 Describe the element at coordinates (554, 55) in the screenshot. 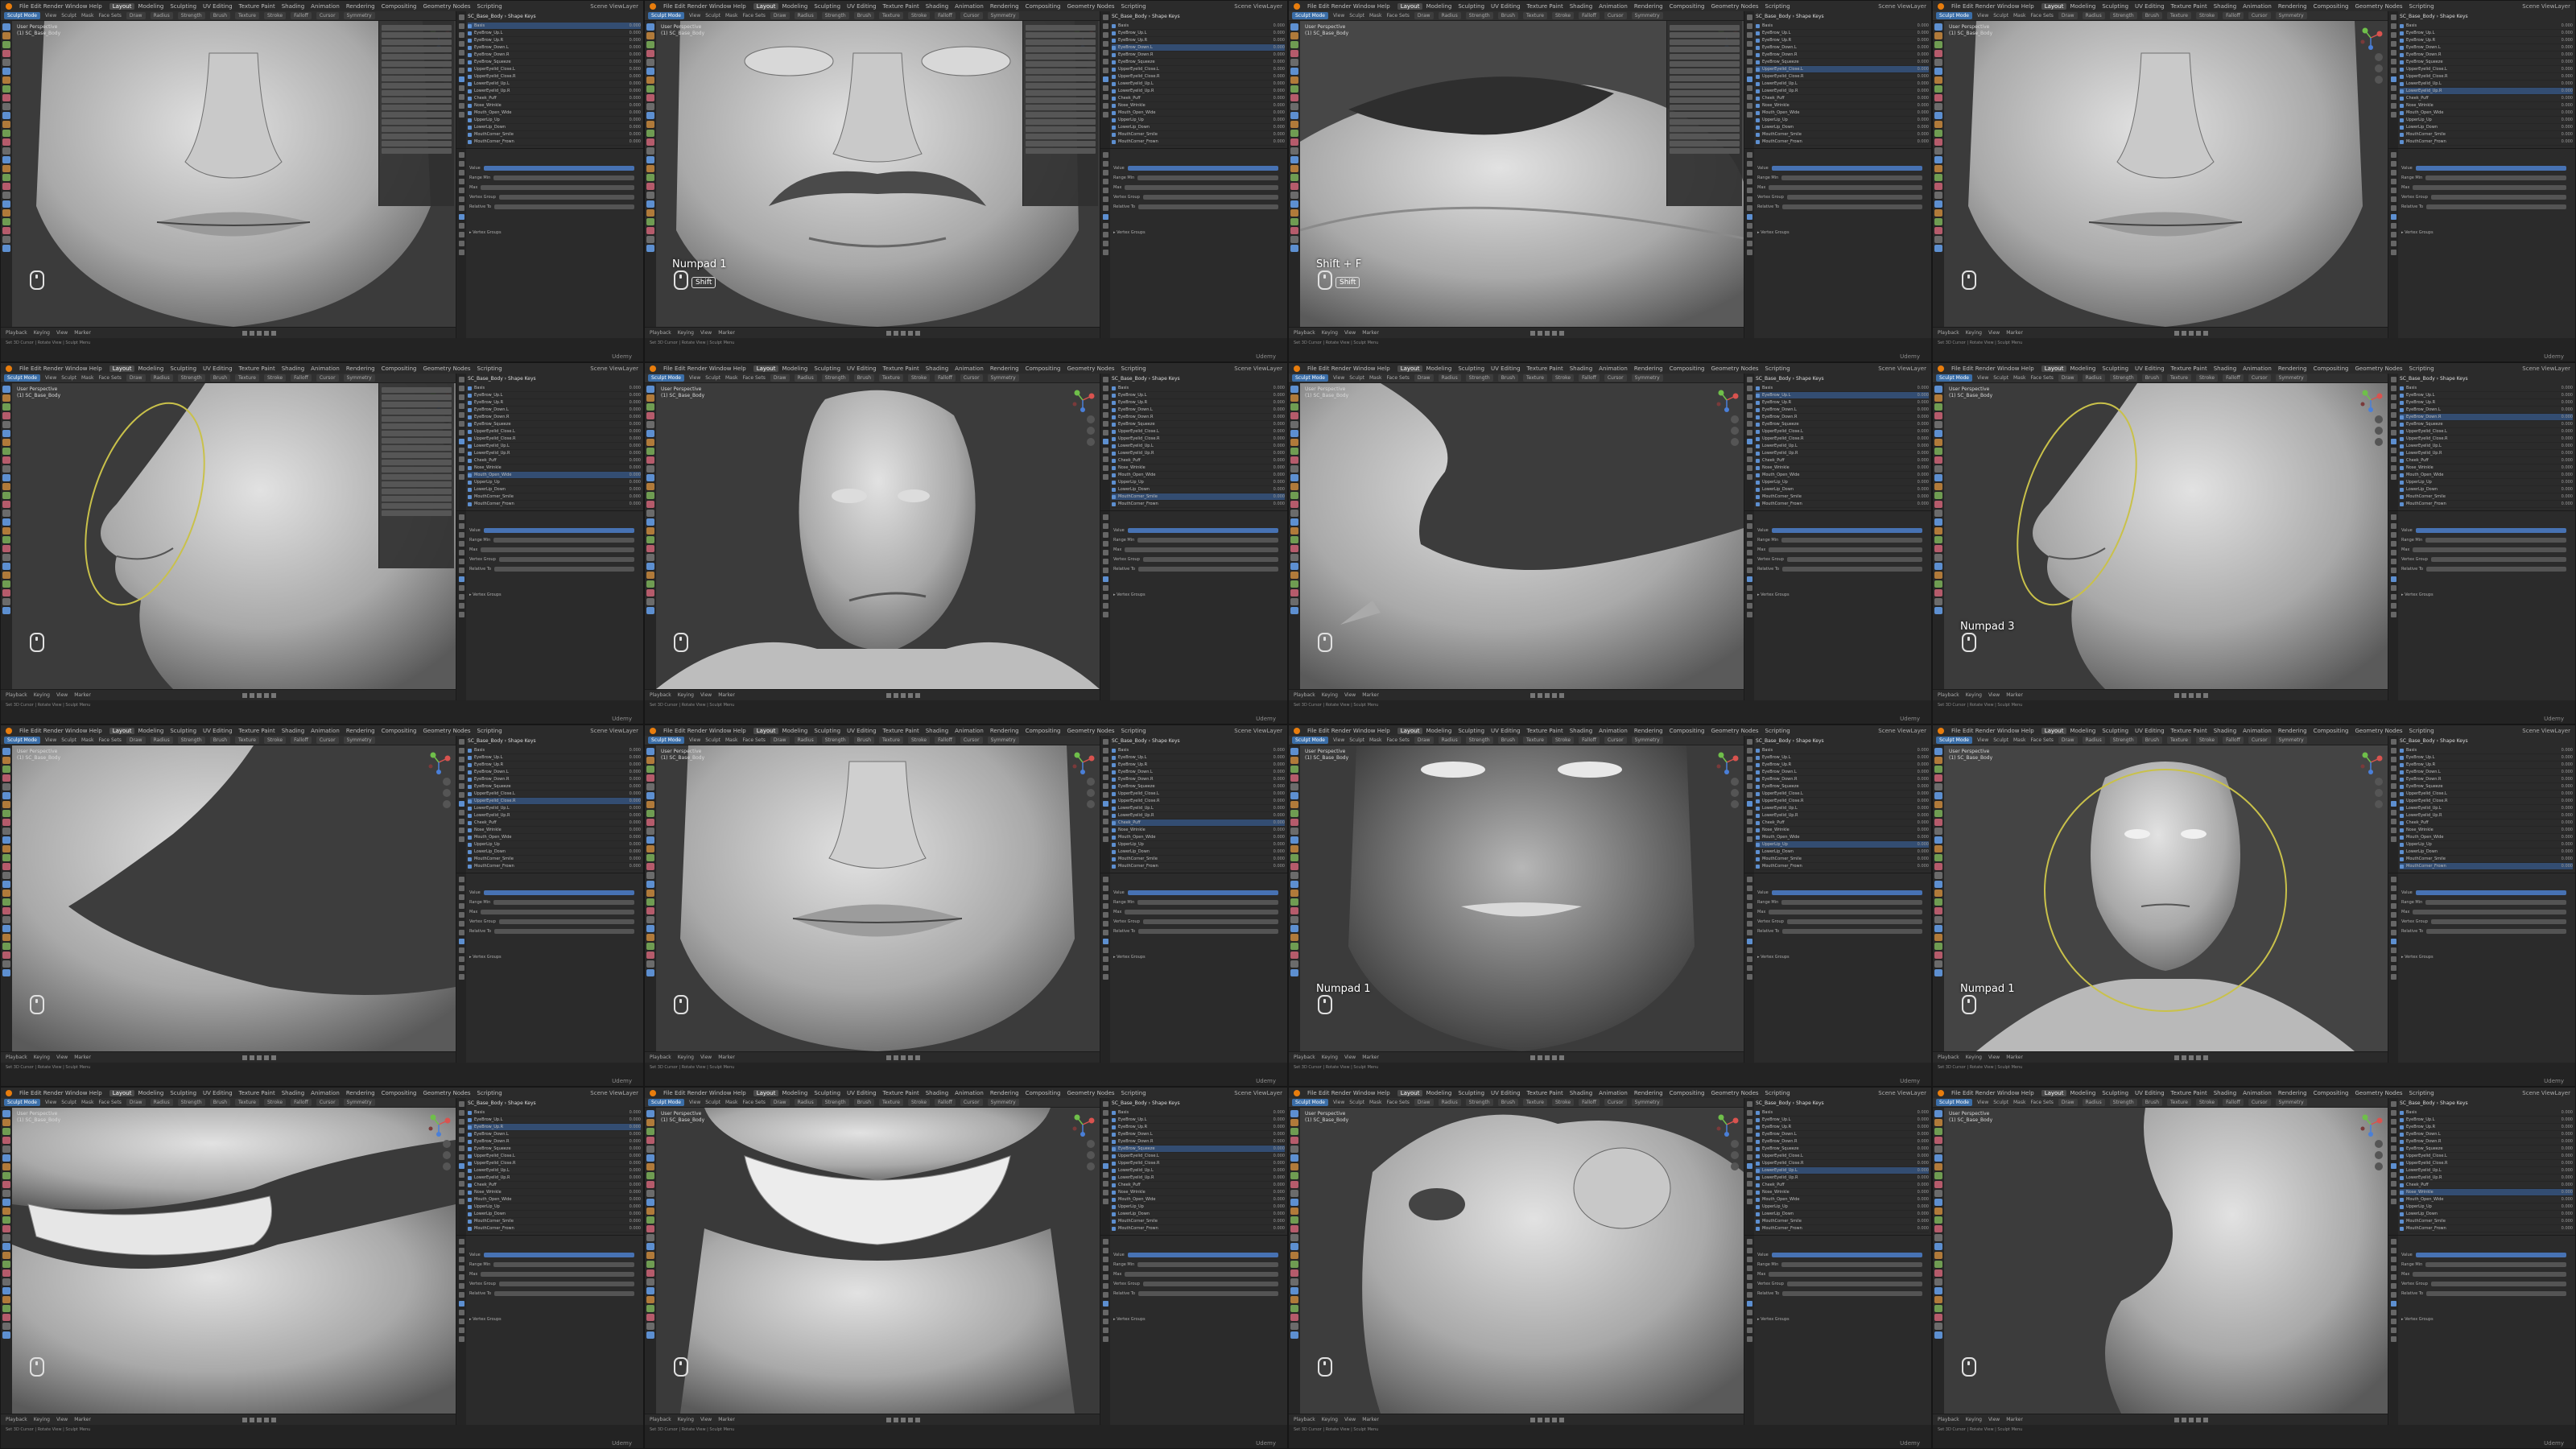

I see `shape-key-row: EyeBrow_Down.R 0.000` at that location.